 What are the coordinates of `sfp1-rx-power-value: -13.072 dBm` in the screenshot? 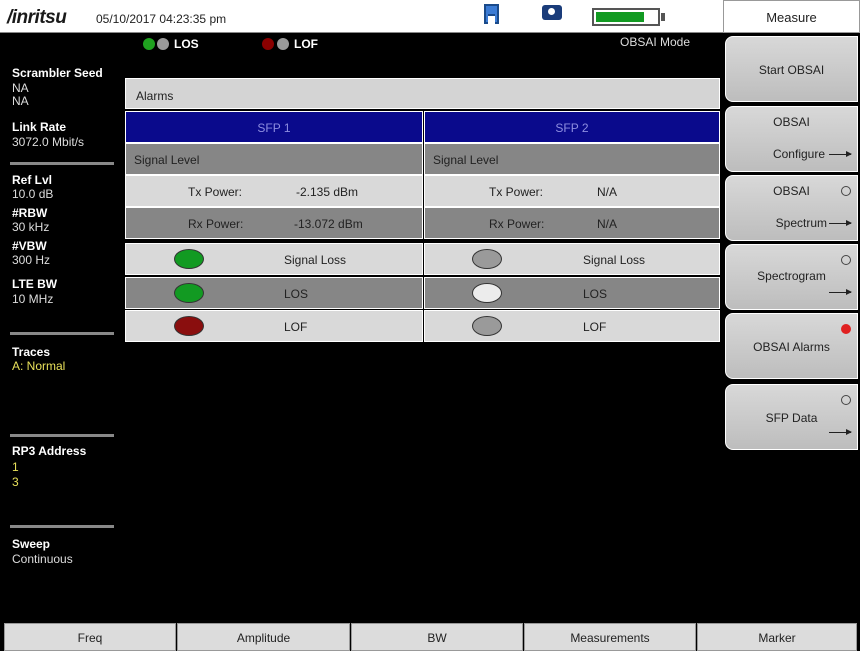 It's located at (328, 224).